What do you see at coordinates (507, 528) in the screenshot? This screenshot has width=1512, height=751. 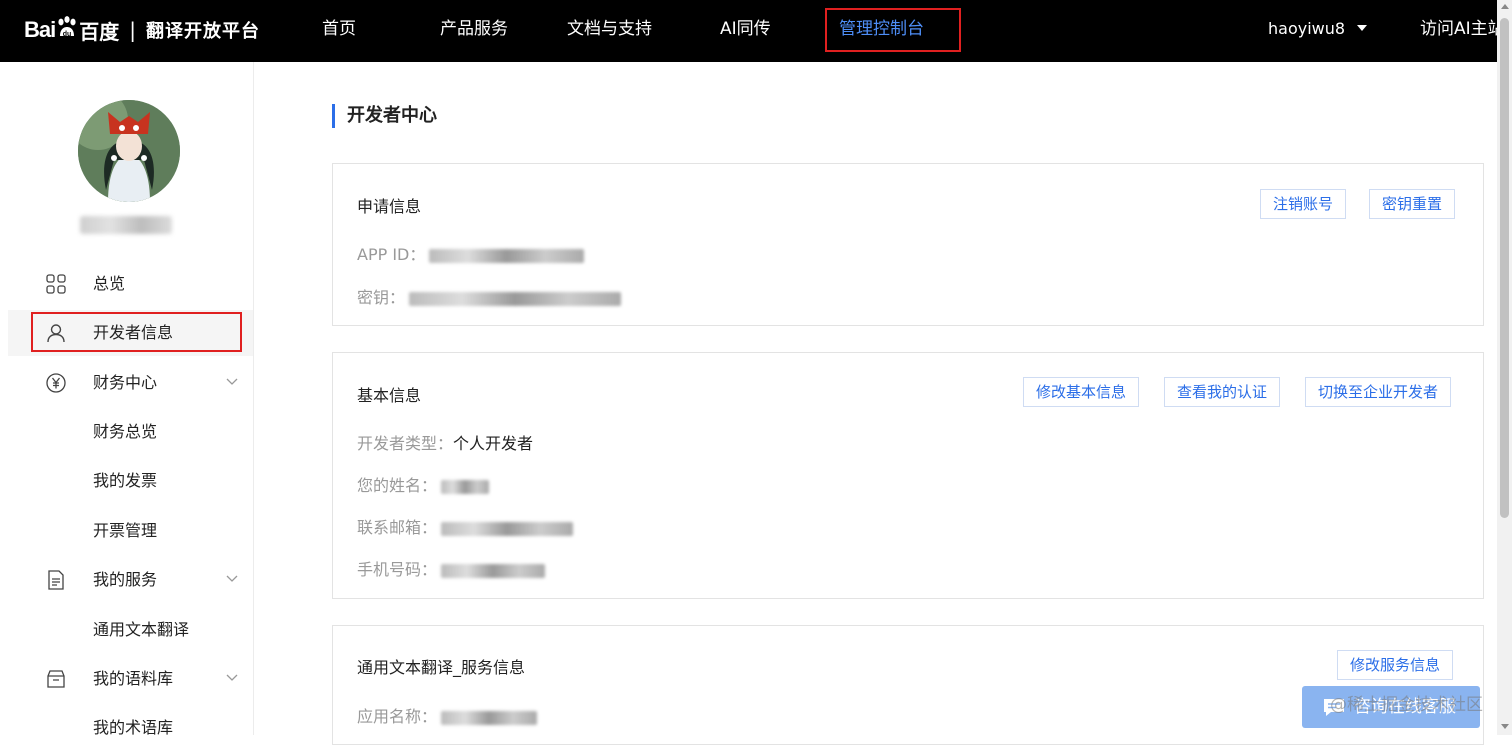 I see `email-value-blurred` at bounding box center [507, 528].